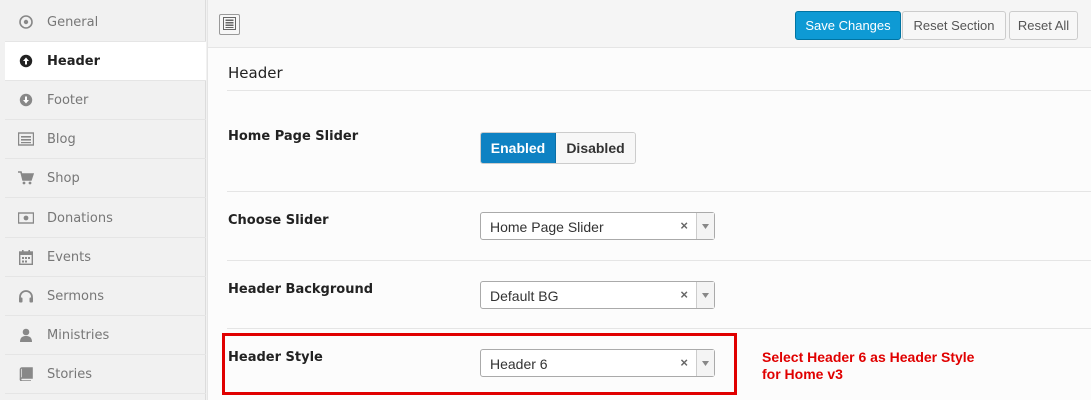 This screenshot has width=1091, height=400. What do you see at coordinates (74, 61) in the screenshot?
I see `sidebar-item-label: Header` at bounding box center [74, 61].